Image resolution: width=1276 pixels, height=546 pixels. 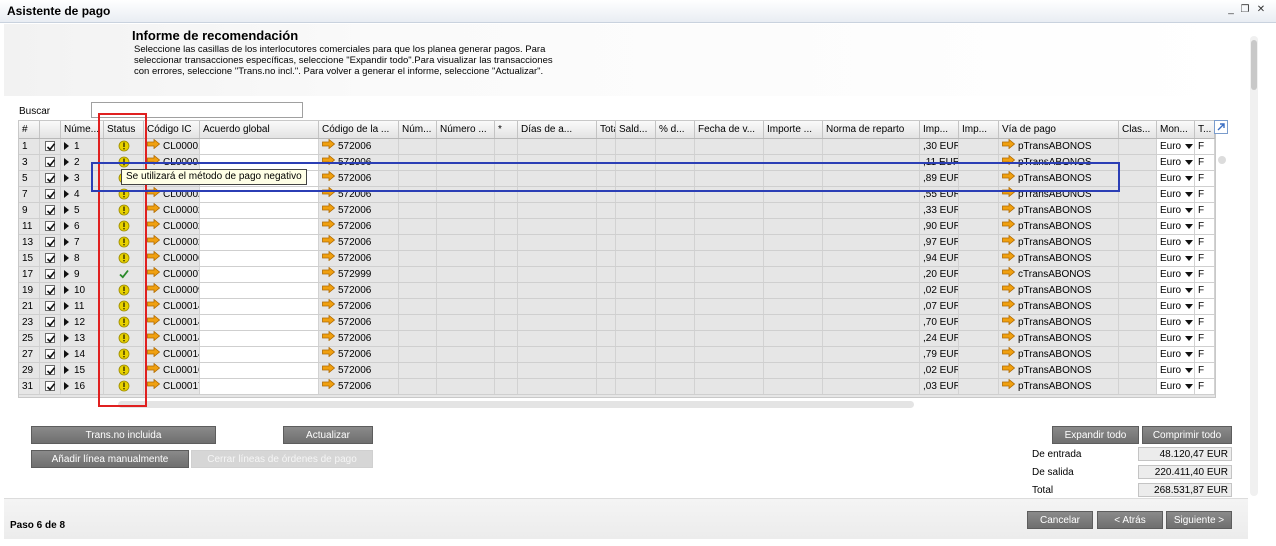 What do you see at coordinates (617, 211) in the screenshot?
I see `table-row: 9 5 CL00002 572006 ,33 EUR pTransABONOS Euro F` at bounding box center [617, 211].